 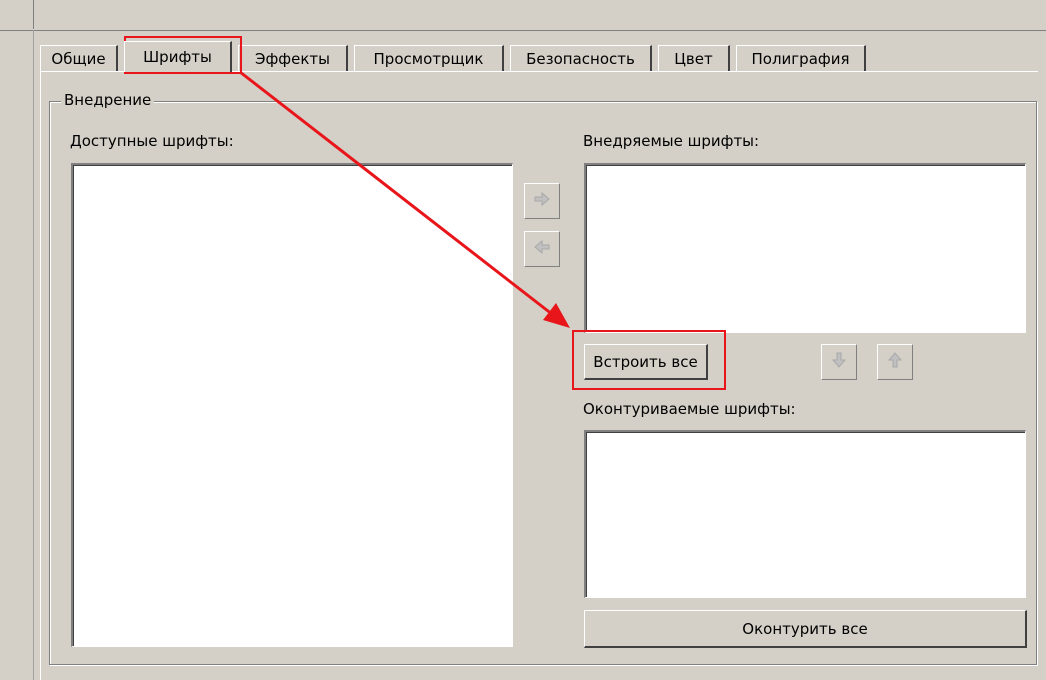 I want to click on tab-viewer: Просмотрщик, so click(x=429, y=58).